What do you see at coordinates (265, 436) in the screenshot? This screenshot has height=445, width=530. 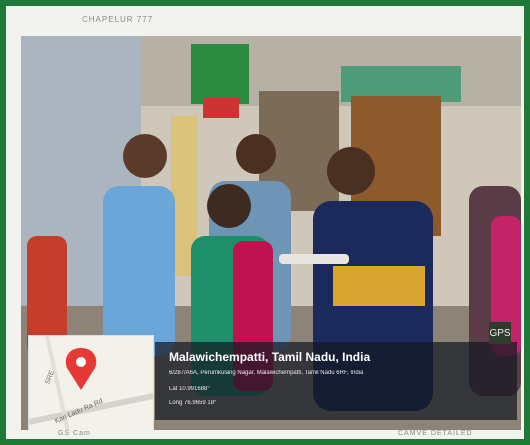 I see `bottom-caption: GS Cam CAMVE DETAILED` at bounding box center [265, 436].